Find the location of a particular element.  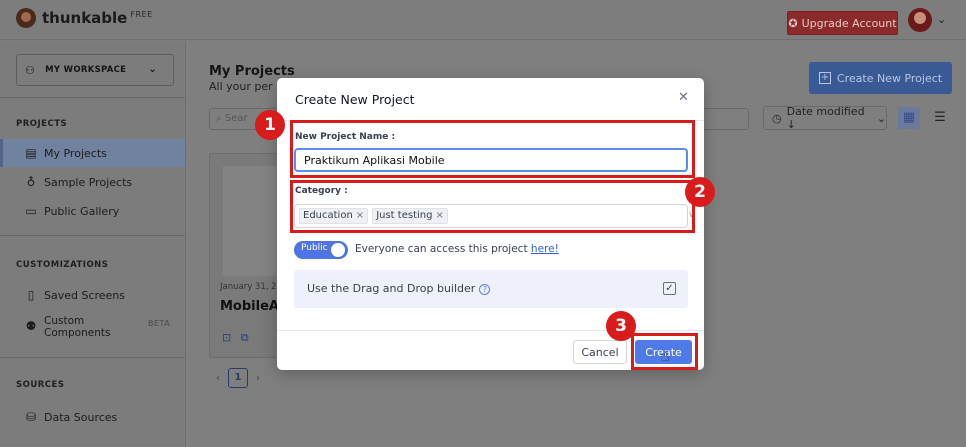

public-toggle: Public is located at coordinates (321, 250).